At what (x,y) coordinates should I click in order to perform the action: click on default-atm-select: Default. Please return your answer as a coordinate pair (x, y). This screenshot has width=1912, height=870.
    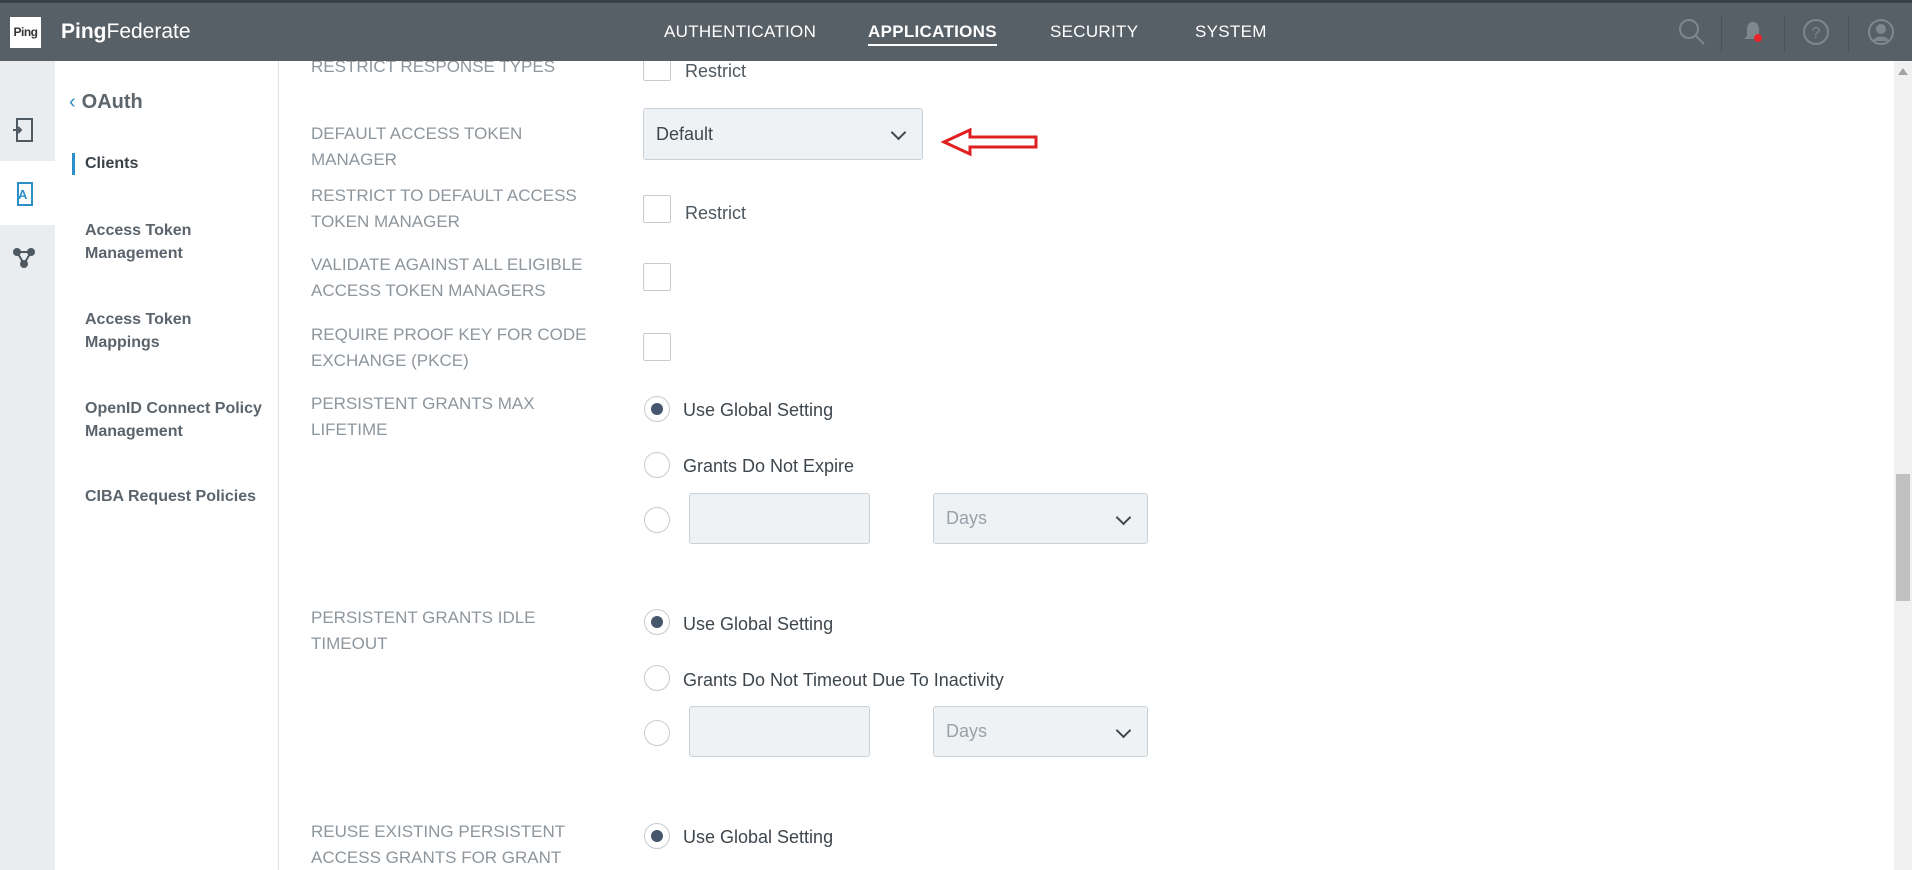
    Looking at the image, I should click on (783, 134).